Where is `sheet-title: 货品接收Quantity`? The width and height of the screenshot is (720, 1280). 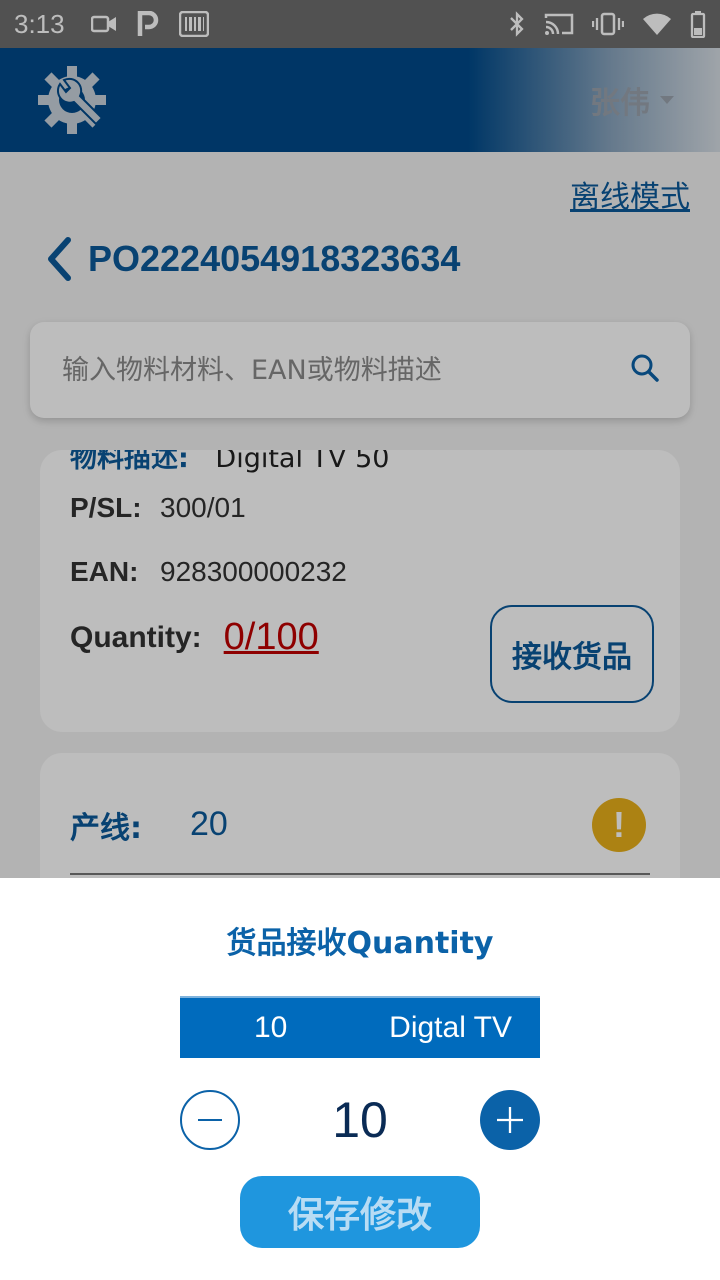 sheet-title: 货品接收Quantity is located at coordinates (360, 943).